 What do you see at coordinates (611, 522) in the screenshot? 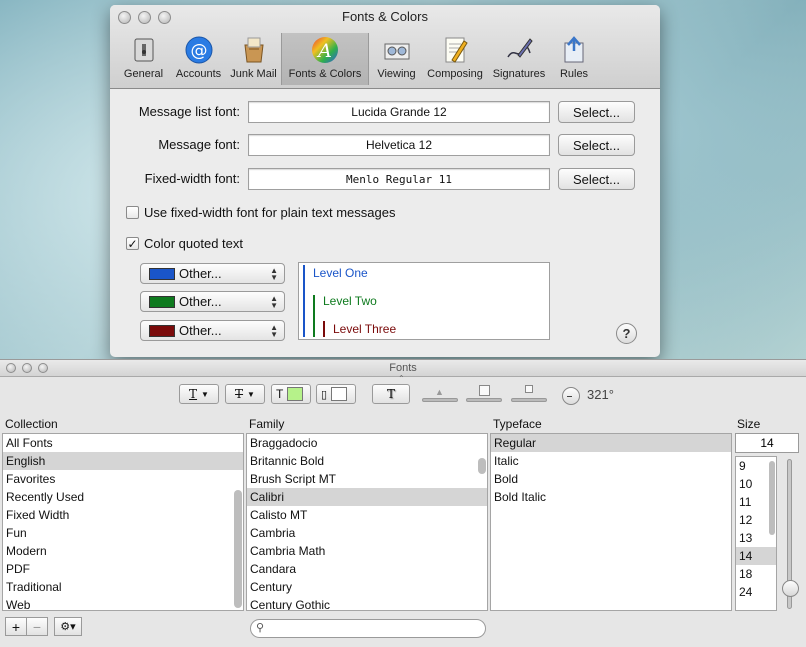
I see `typeface-list: Regular Italic Bold Bold Italic` at bounding box center [611, 522].